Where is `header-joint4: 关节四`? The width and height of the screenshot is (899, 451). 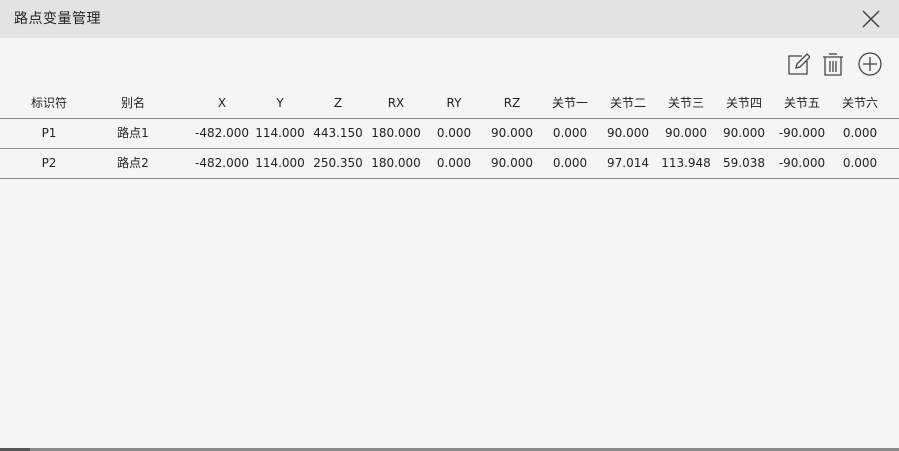 header-joint4: 关节四 is located at coordinates (743, 103).